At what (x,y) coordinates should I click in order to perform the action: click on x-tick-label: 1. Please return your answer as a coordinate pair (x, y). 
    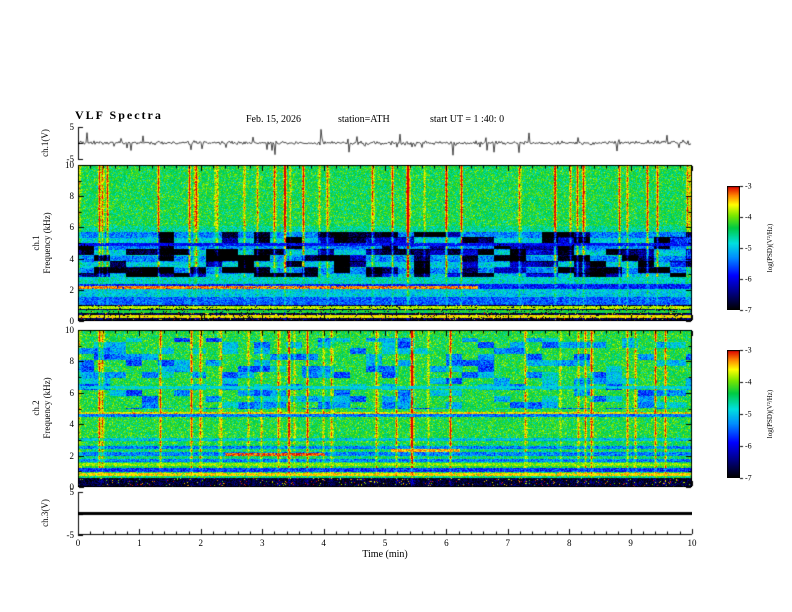
    Looking at the image, I should click on (139, 543).